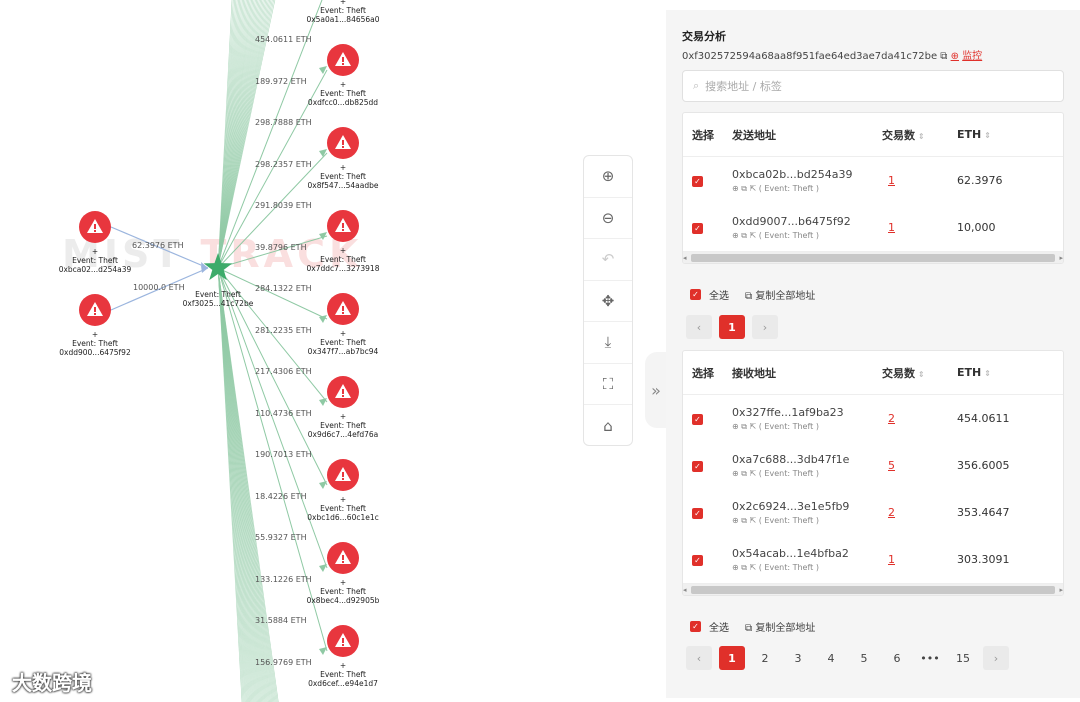 Image resolution: width=1080 pixels, height=702 pixels. What do you see at coordinates (807, 174) in the screenshot?
I see `row-address: 0xbca02b...bd254a39` at bounding box center [807, 174].